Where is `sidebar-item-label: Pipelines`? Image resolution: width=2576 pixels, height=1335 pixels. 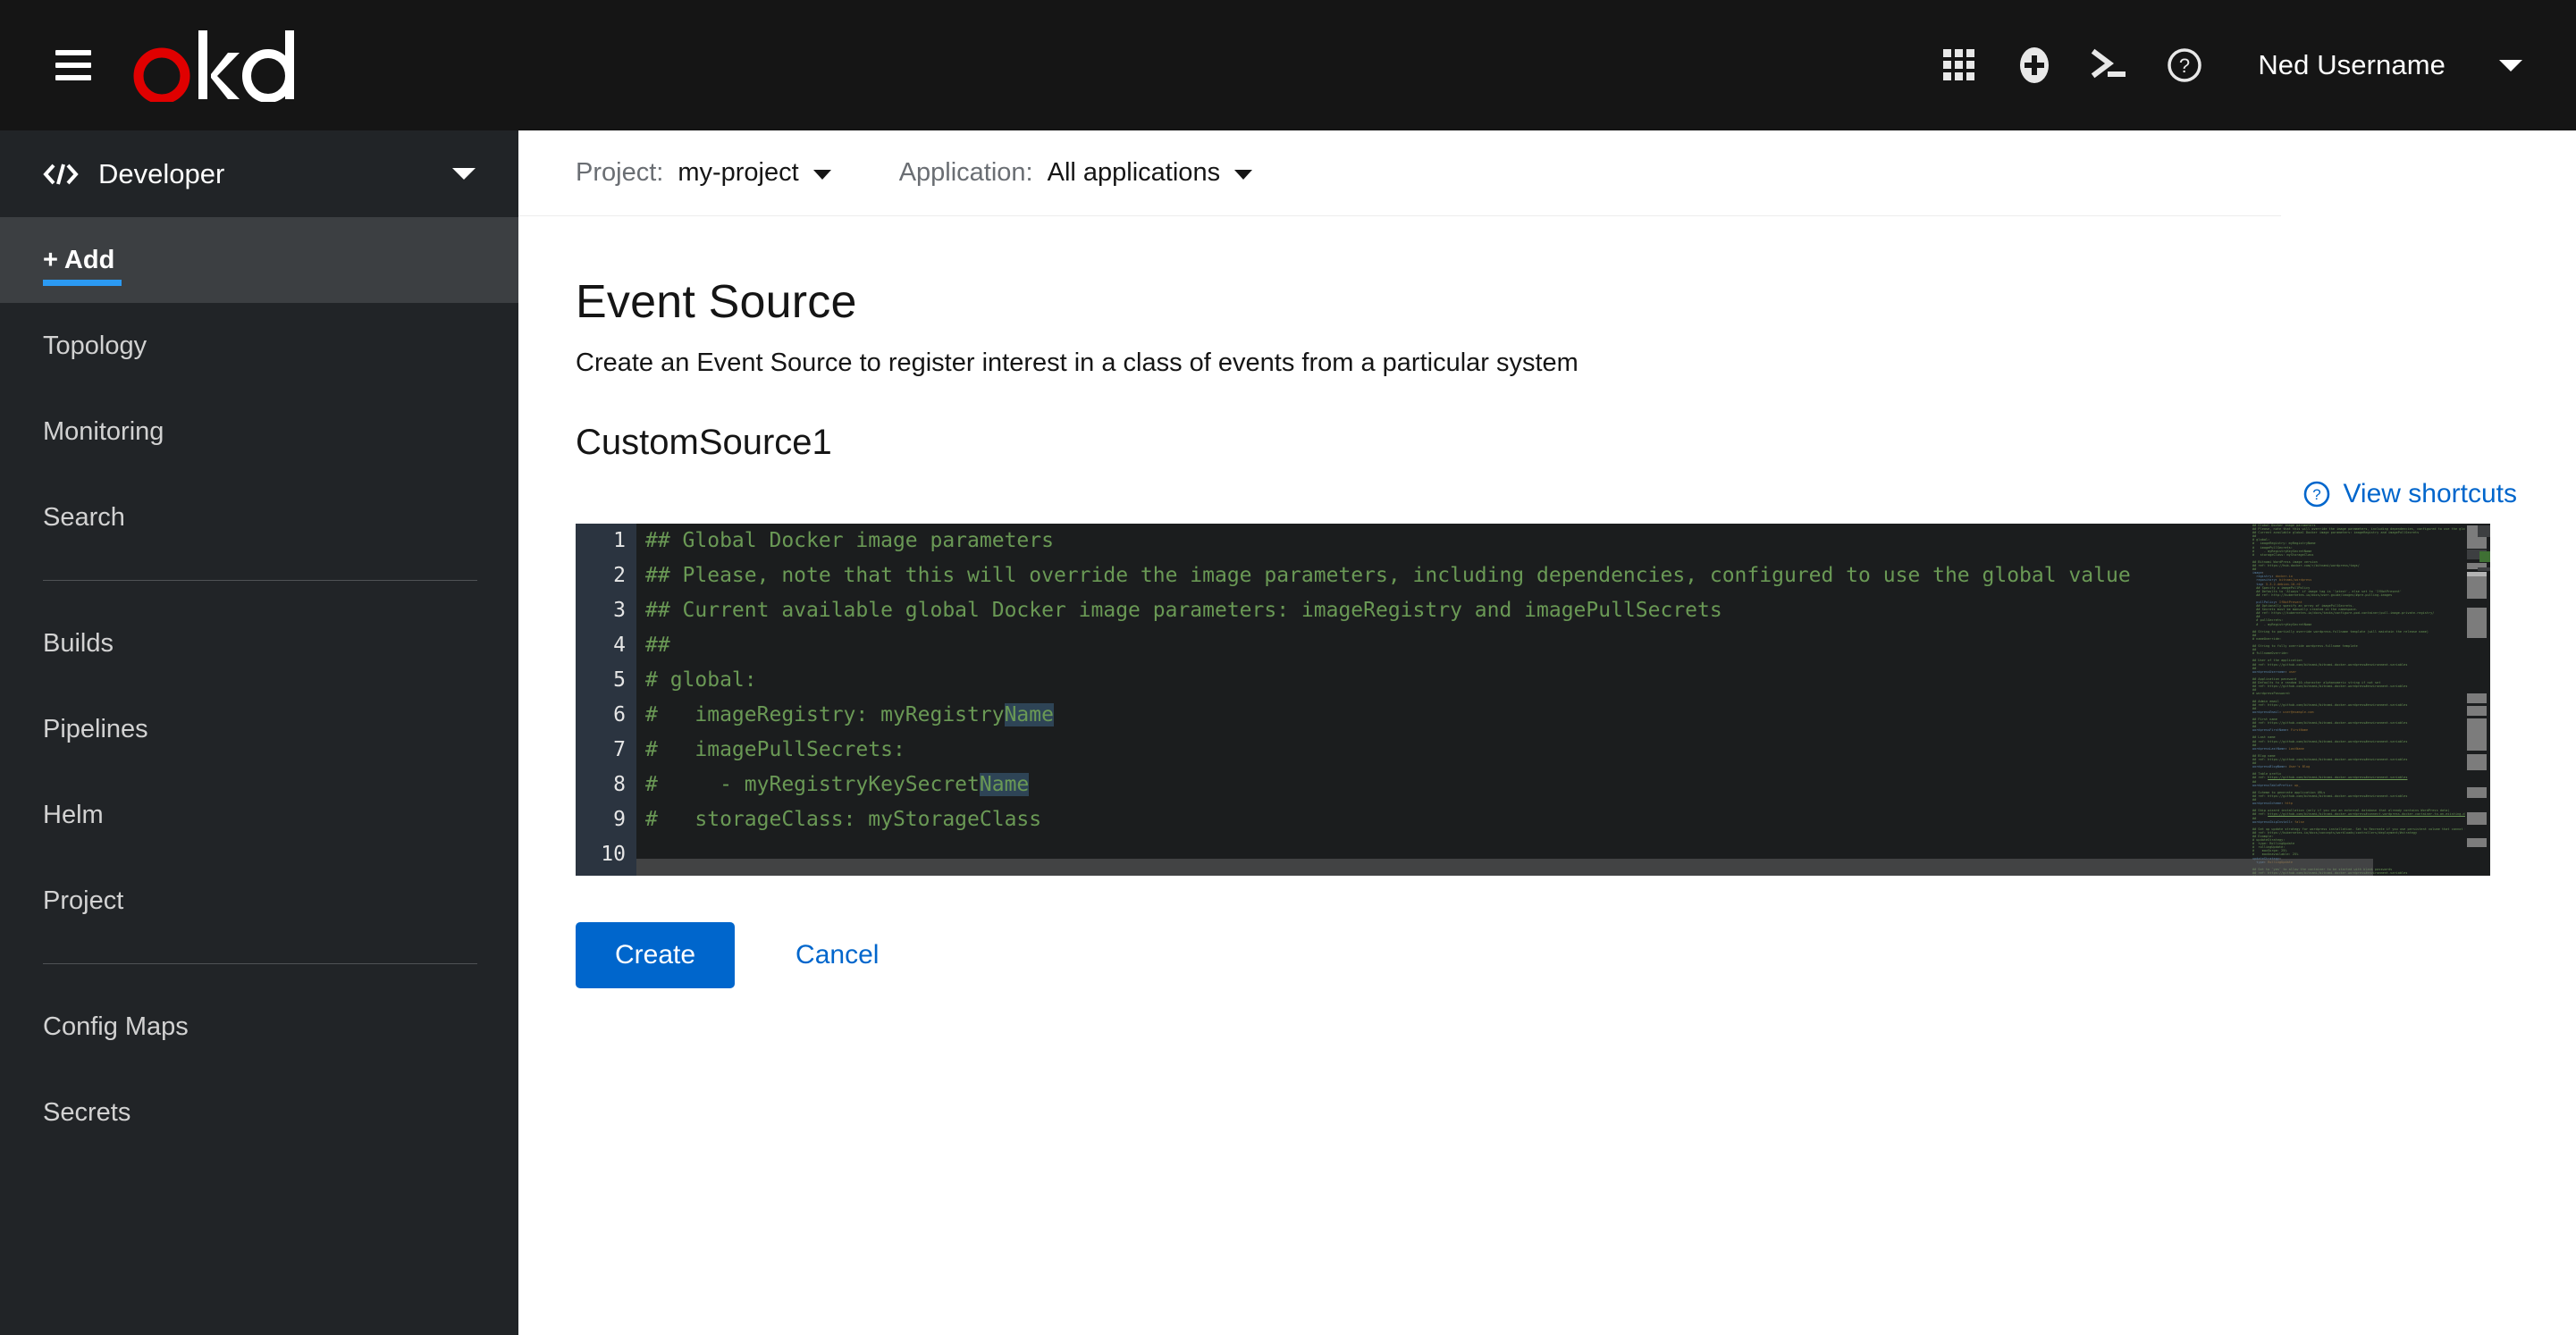
sidebar-item-label: Pipelines is located at coordinates (96, 728).